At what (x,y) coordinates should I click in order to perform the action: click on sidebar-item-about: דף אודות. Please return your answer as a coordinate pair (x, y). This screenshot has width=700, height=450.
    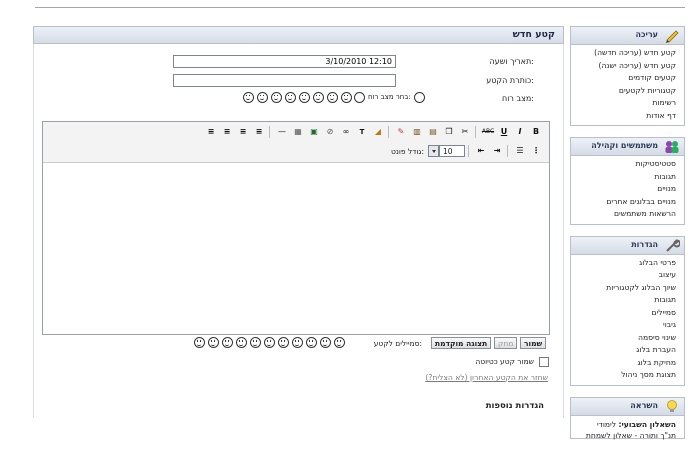
    Looking at the image, I should click on (627, 116).